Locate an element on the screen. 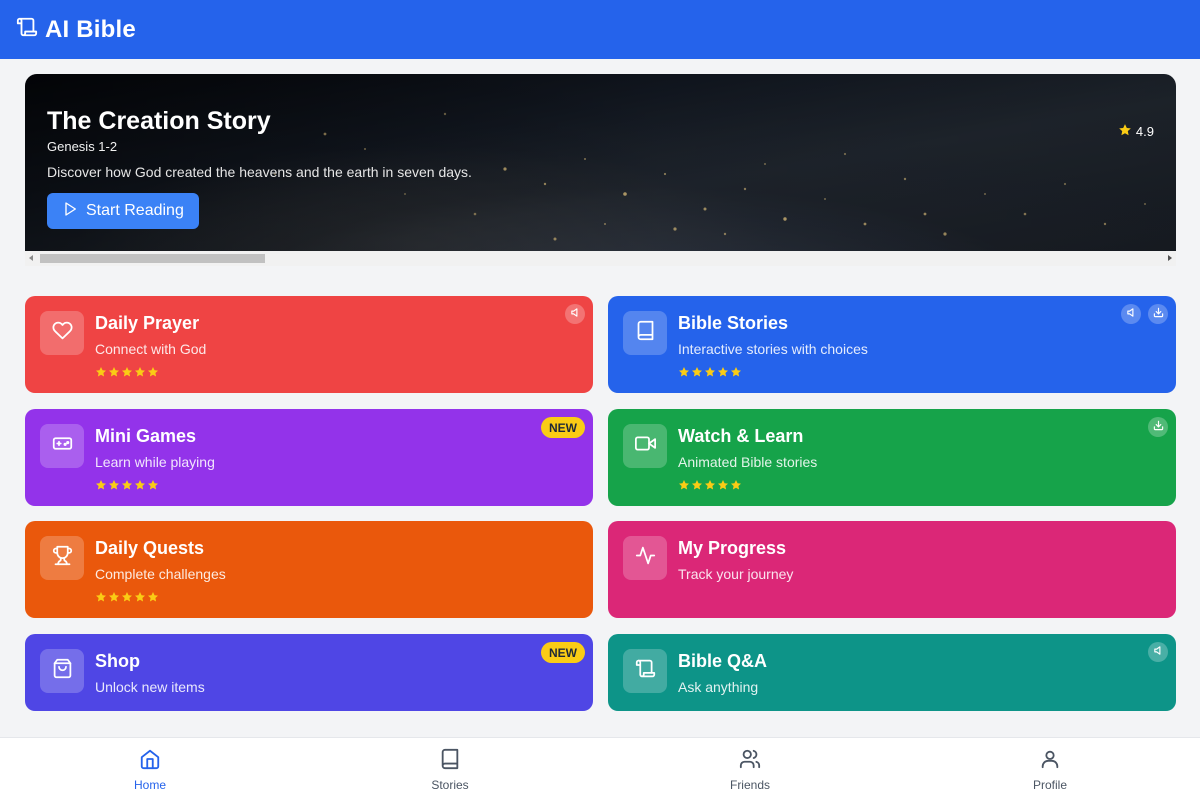  home-icon is located at coordinates (150, 761).